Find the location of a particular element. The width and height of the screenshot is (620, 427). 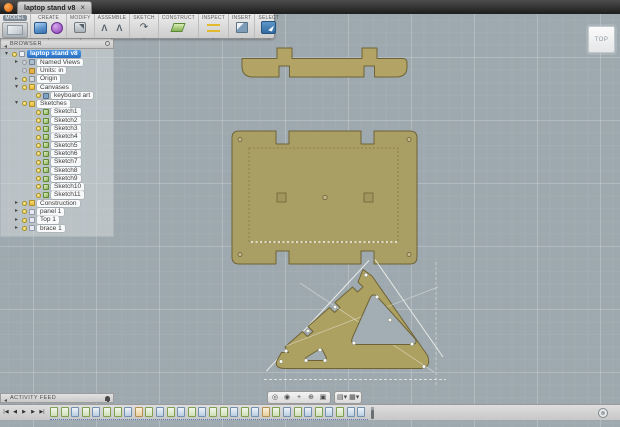

tree-item-label: Sketch10 is located at coordinates (68, 187).